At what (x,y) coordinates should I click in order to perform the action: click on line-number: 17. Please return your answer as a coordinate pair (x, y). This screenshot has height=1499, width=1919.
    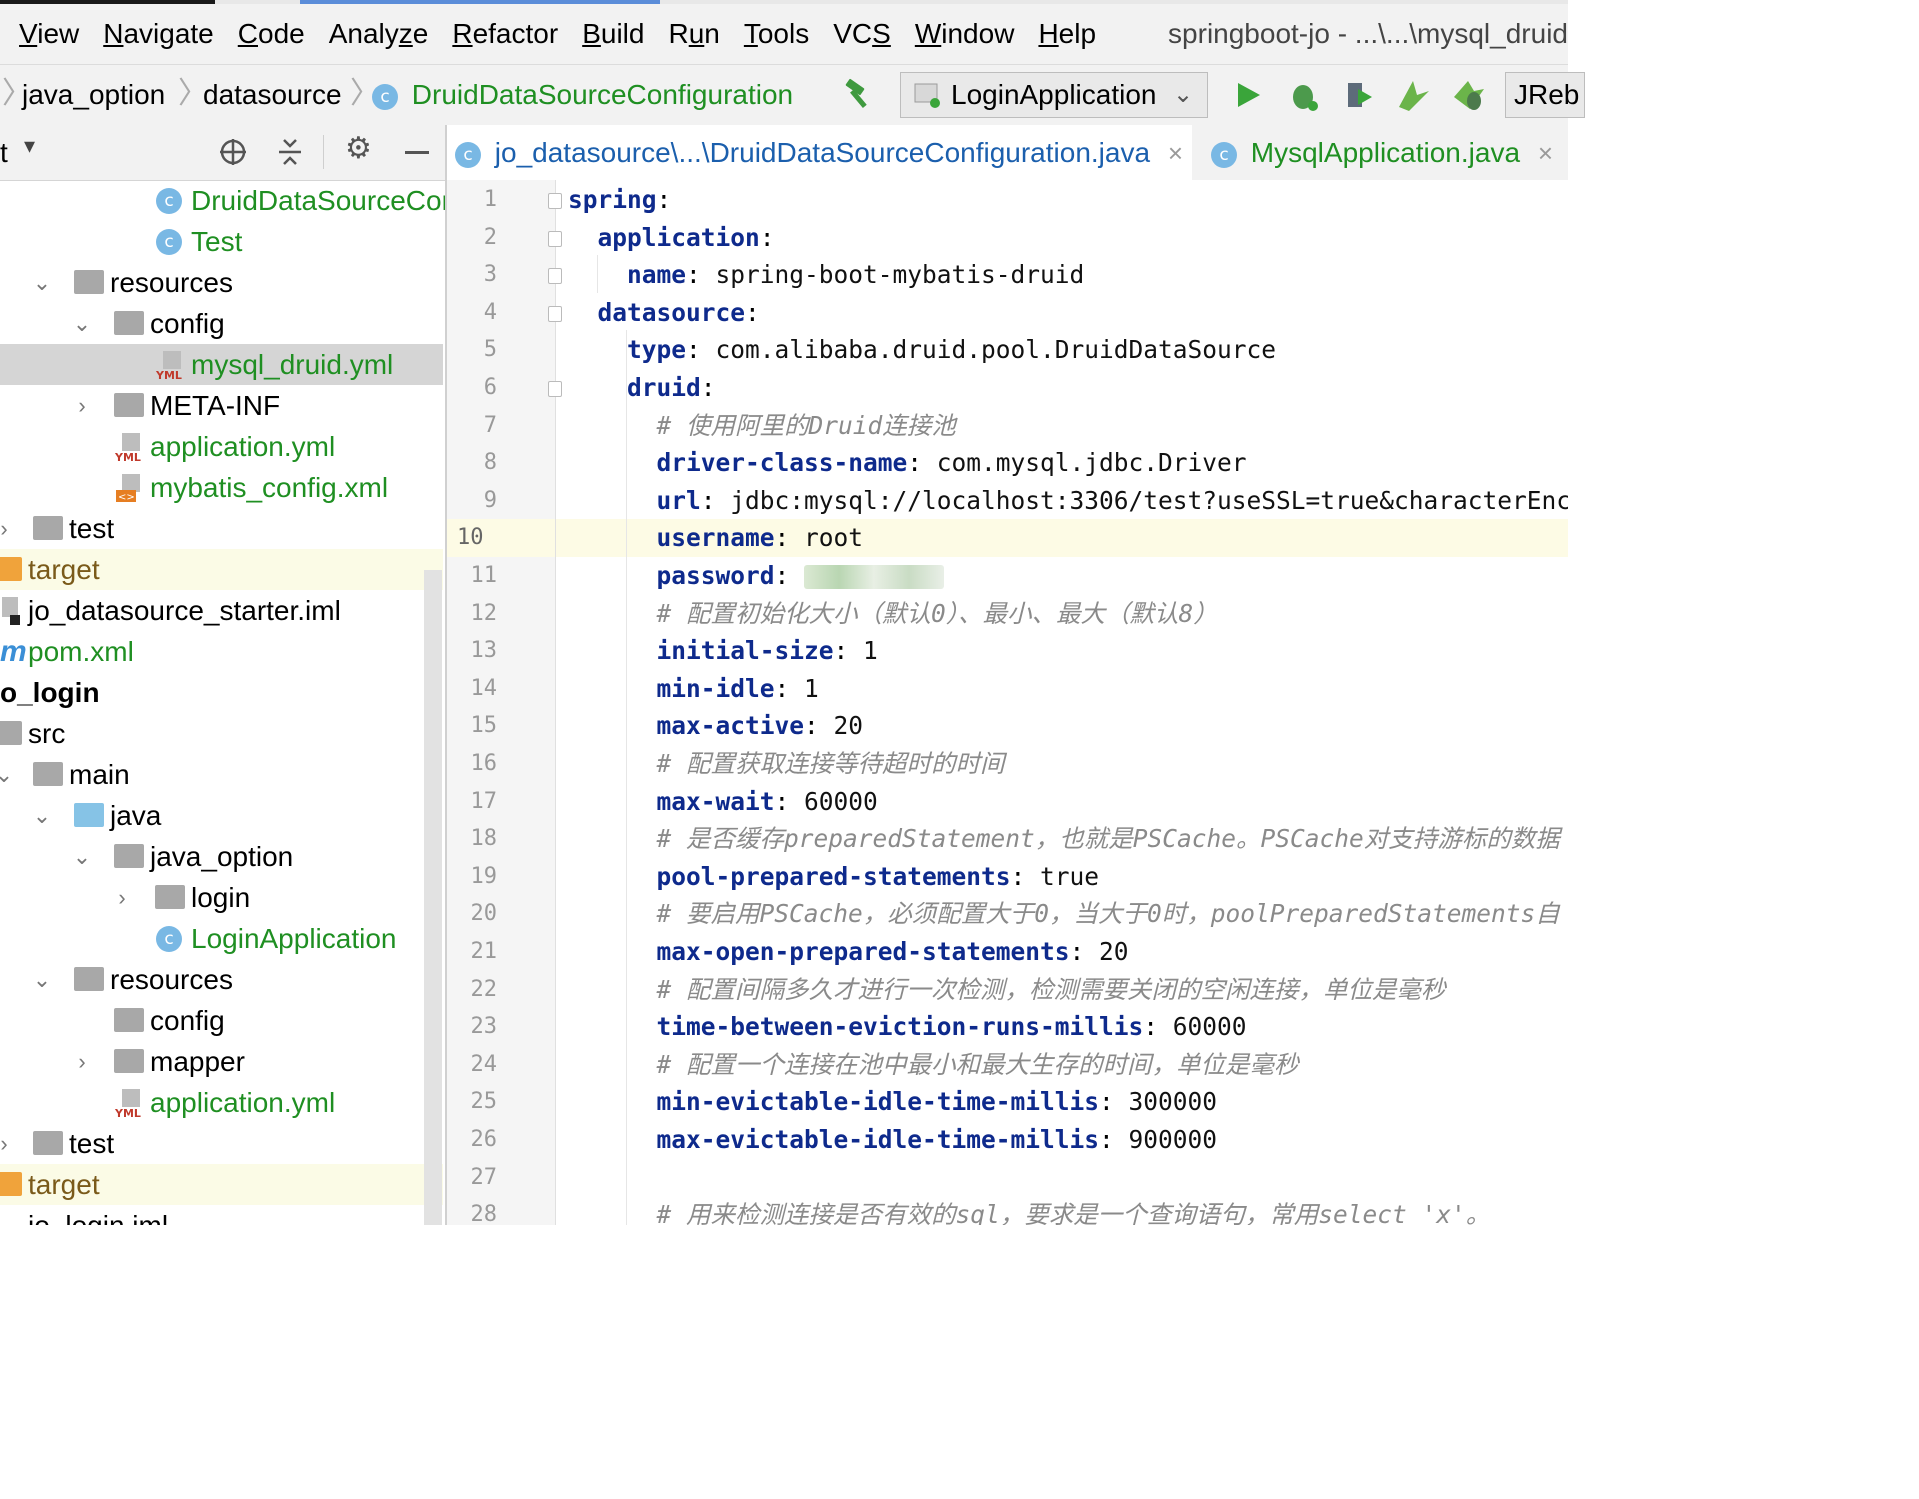
    Looking at the image, I should click on (484, 801).